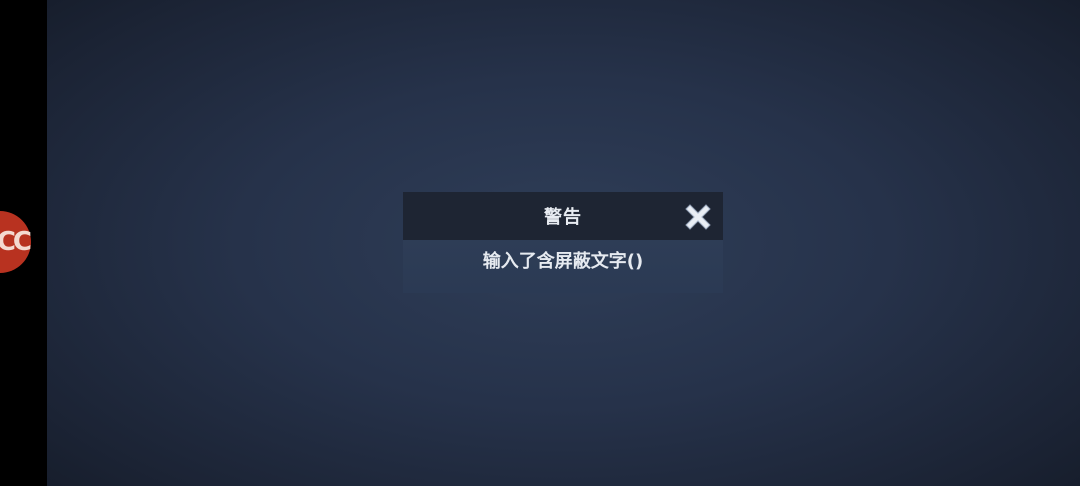  I want to click on close-button, so click(698, 217).